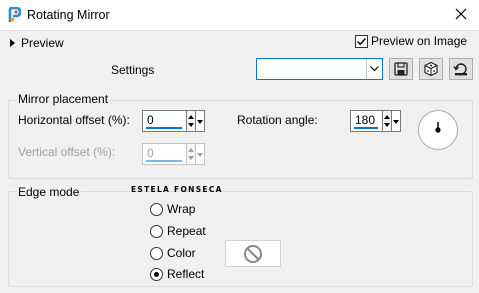  I want to click on close-icon, so click(461, 14).